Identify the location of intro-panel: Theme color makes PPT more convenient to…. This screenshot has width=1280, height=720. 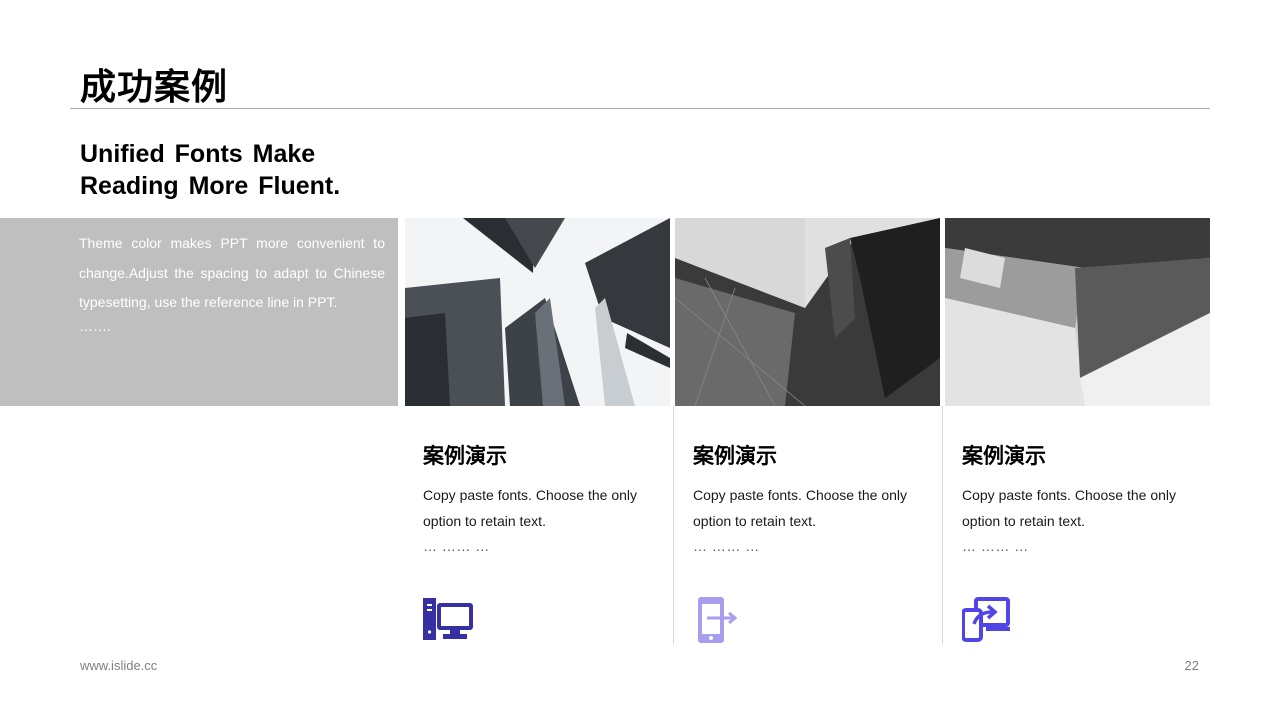
(199, 312).